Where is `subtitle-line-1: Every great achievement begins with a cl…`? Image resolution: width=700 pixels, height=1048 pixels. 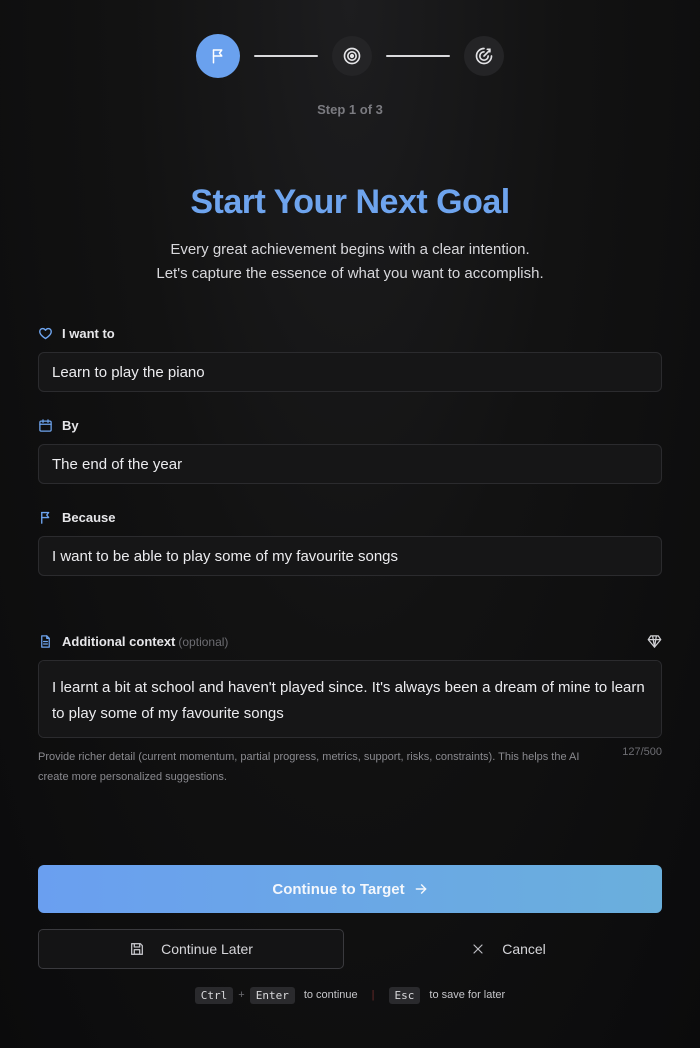
subtitle-line-1: Every great achievement begins with a cl… is located at coordinates (350, 249).